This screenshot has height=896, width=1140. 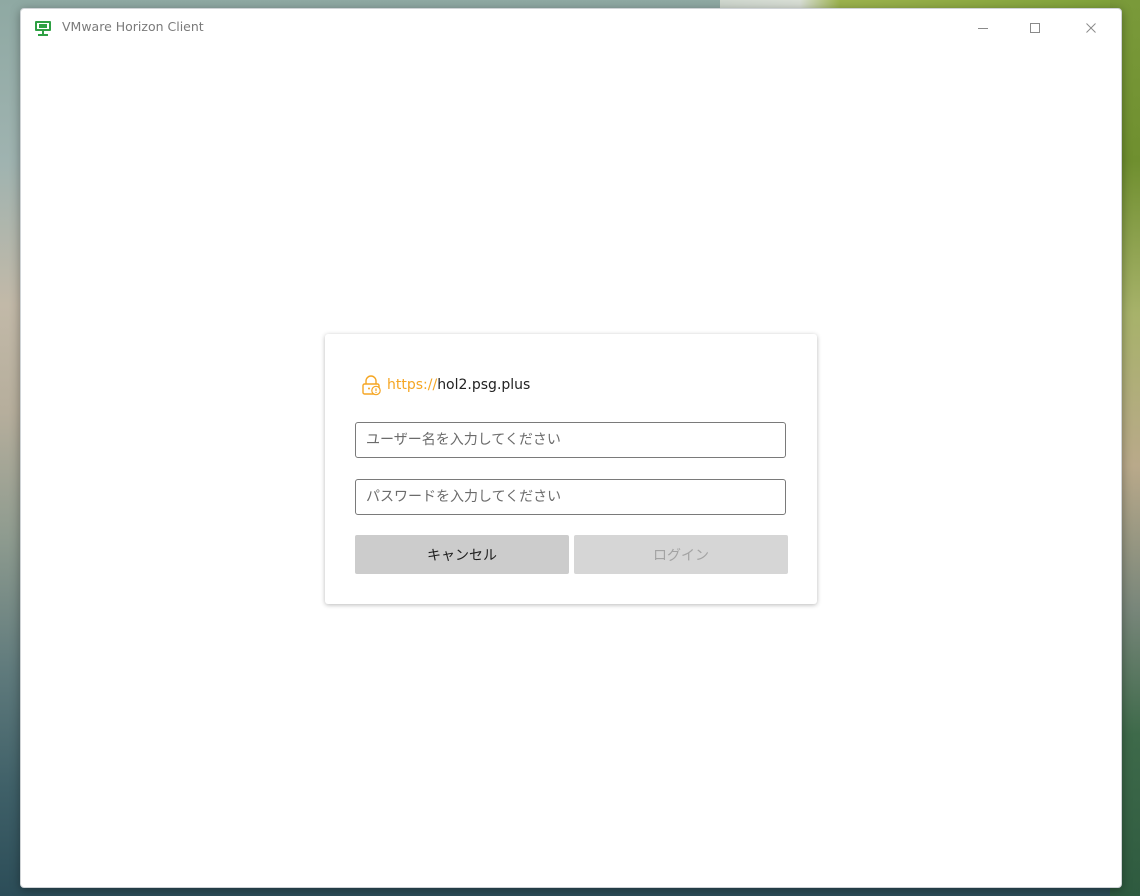 I want to click on window-title: VMware Horizon Client, so click(x=133, y=26).